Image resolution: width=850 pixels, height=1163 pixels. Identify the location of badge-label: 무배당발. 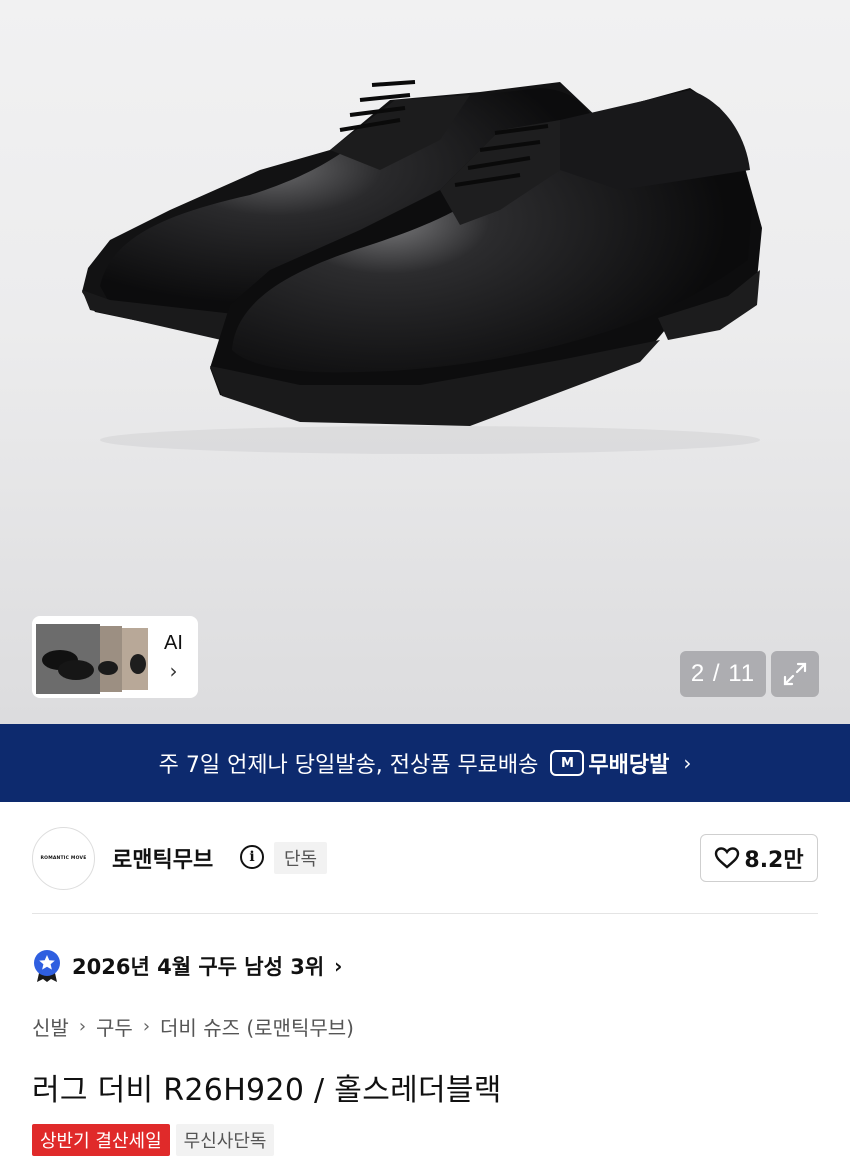
(629, 765).